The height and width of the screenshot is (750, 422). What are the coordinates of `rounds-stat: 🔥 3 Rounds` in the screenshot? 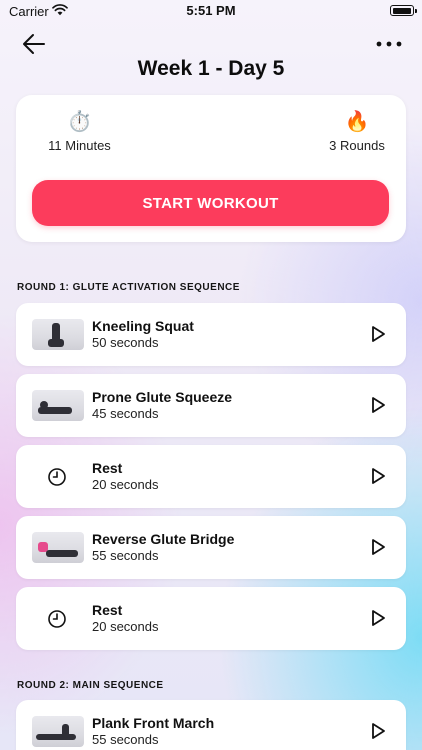 It's located at (357, 131).